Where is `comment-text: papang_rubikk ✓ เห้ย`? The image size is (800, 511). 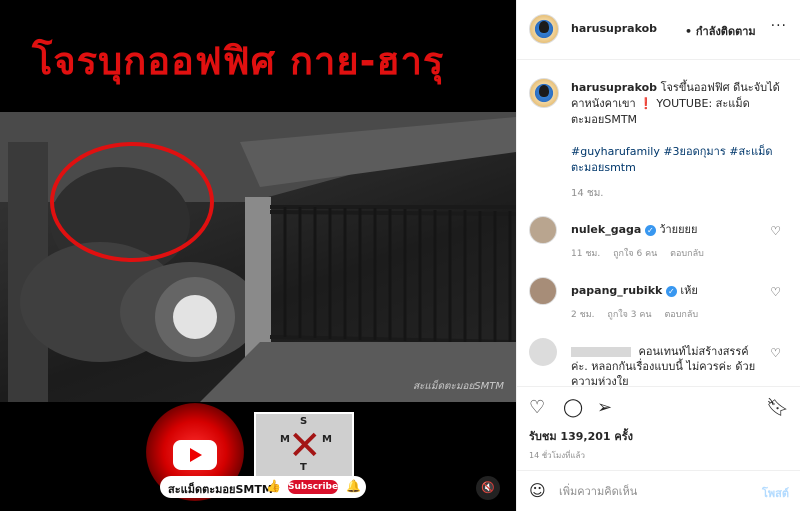
comment-text: papang_rubikk ✓ เห้ย is located at coordinates (666, 290).